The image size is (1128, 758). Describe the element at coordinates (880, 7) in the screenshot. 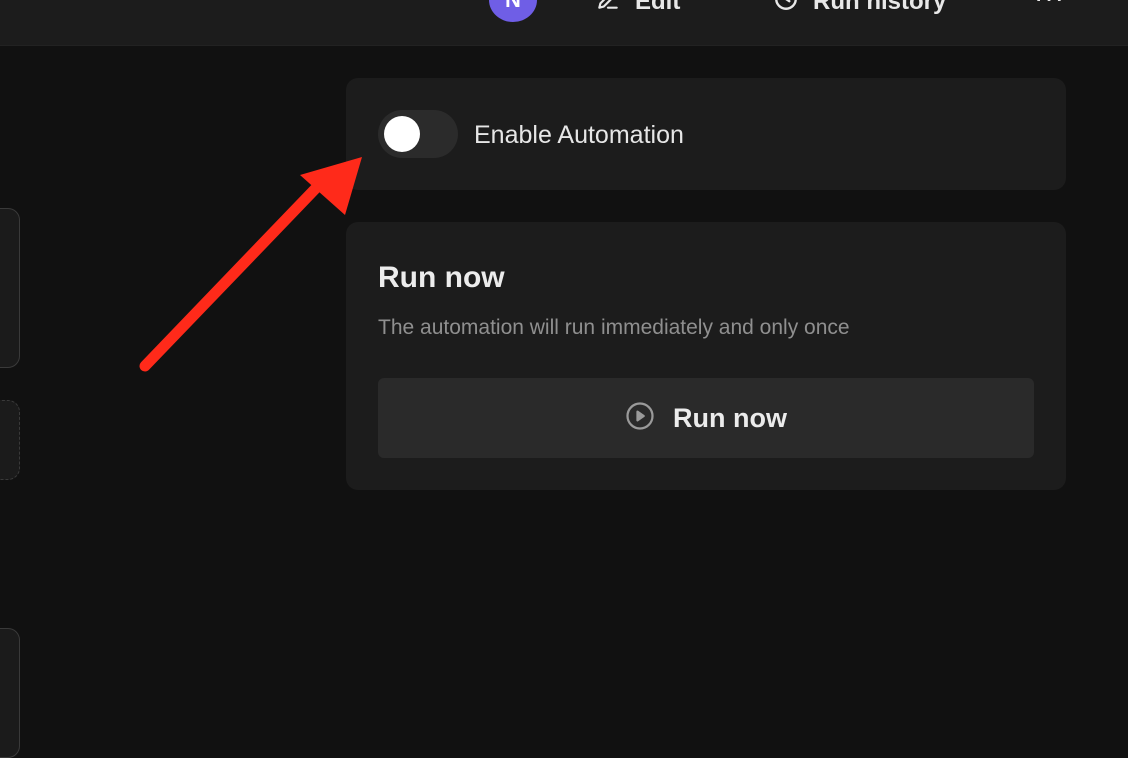

I see `run-history-label: Run history` at that location.